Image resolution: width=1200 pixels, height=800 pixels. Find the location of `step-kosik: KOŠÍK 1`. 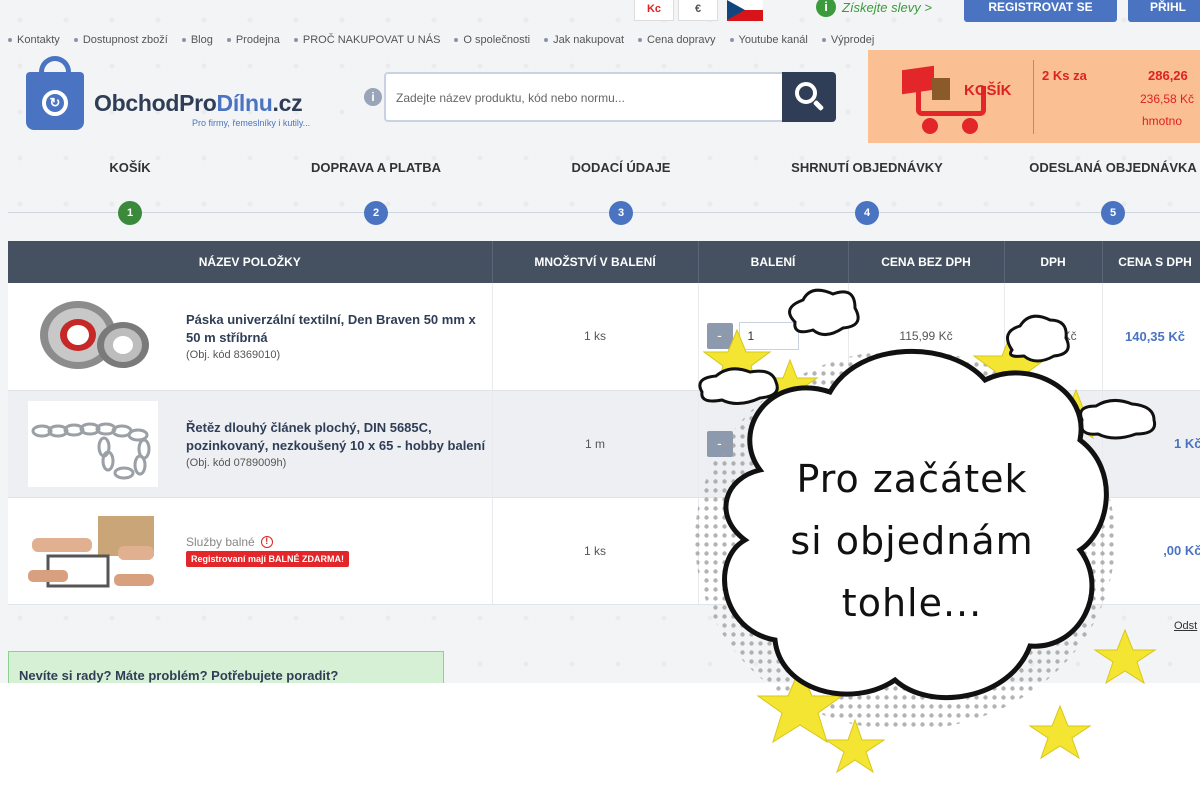

step-kosik: KOŠÍK 1 is located at coordinates (130, 192).